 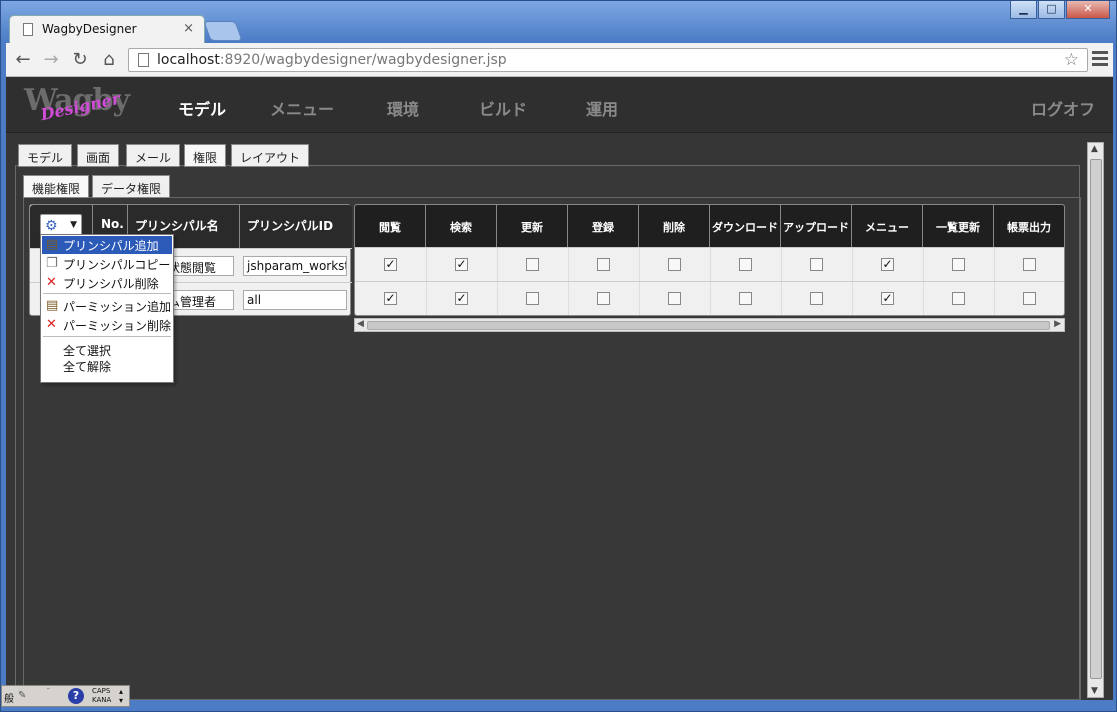 I want to click on ime-tool-icon: ✎, so click(x=22, y=695).